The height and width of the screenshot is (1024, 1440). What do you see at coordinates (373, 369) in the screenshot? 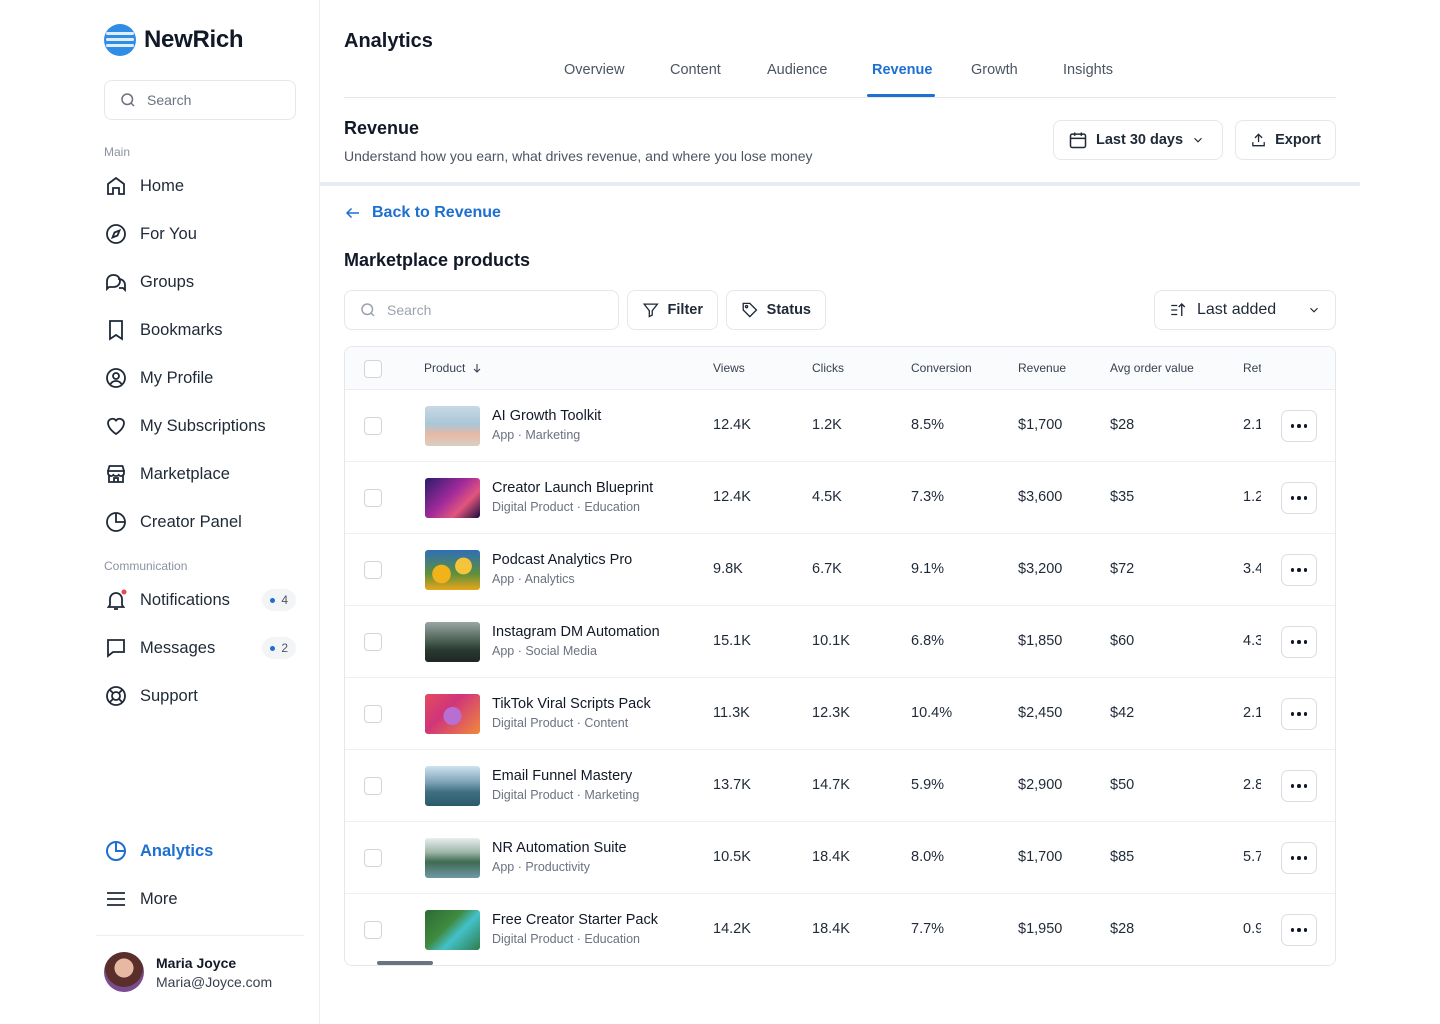
I see `select-all-checkbox` at bounding box center [373, 369].